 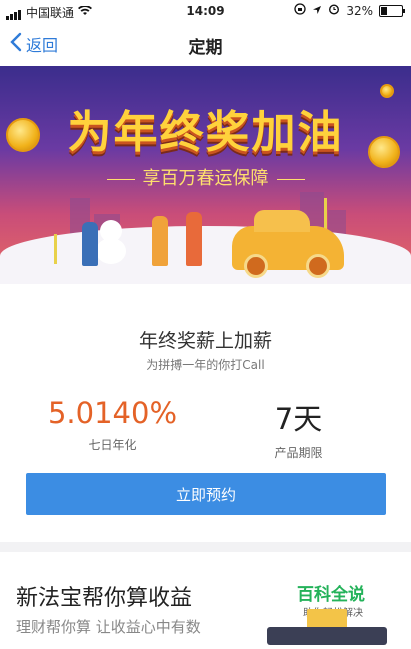 I want to click on location-icon, so click(x=317, y=11).